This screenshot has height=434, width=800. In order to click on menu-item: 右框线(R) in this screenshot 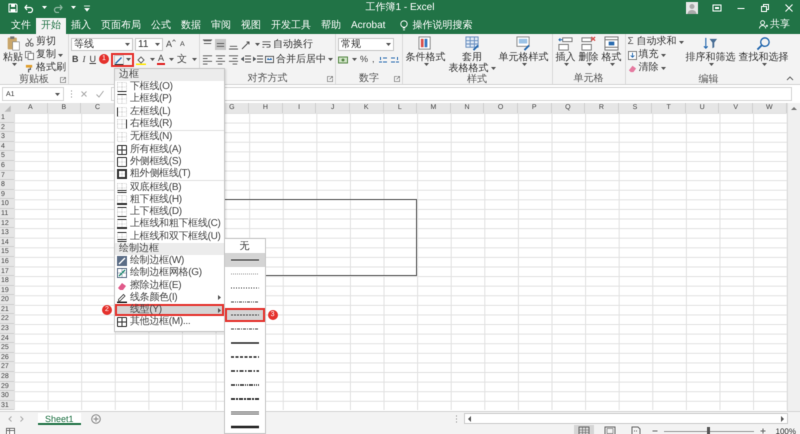, I will do `click(169, 124)`.